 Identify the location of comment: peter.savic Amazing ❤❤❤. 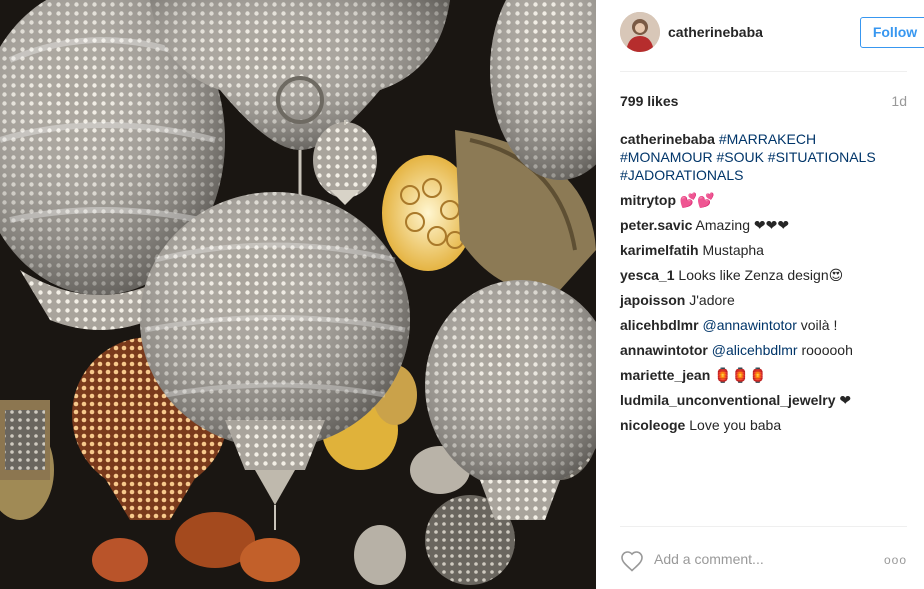
(763, 225).